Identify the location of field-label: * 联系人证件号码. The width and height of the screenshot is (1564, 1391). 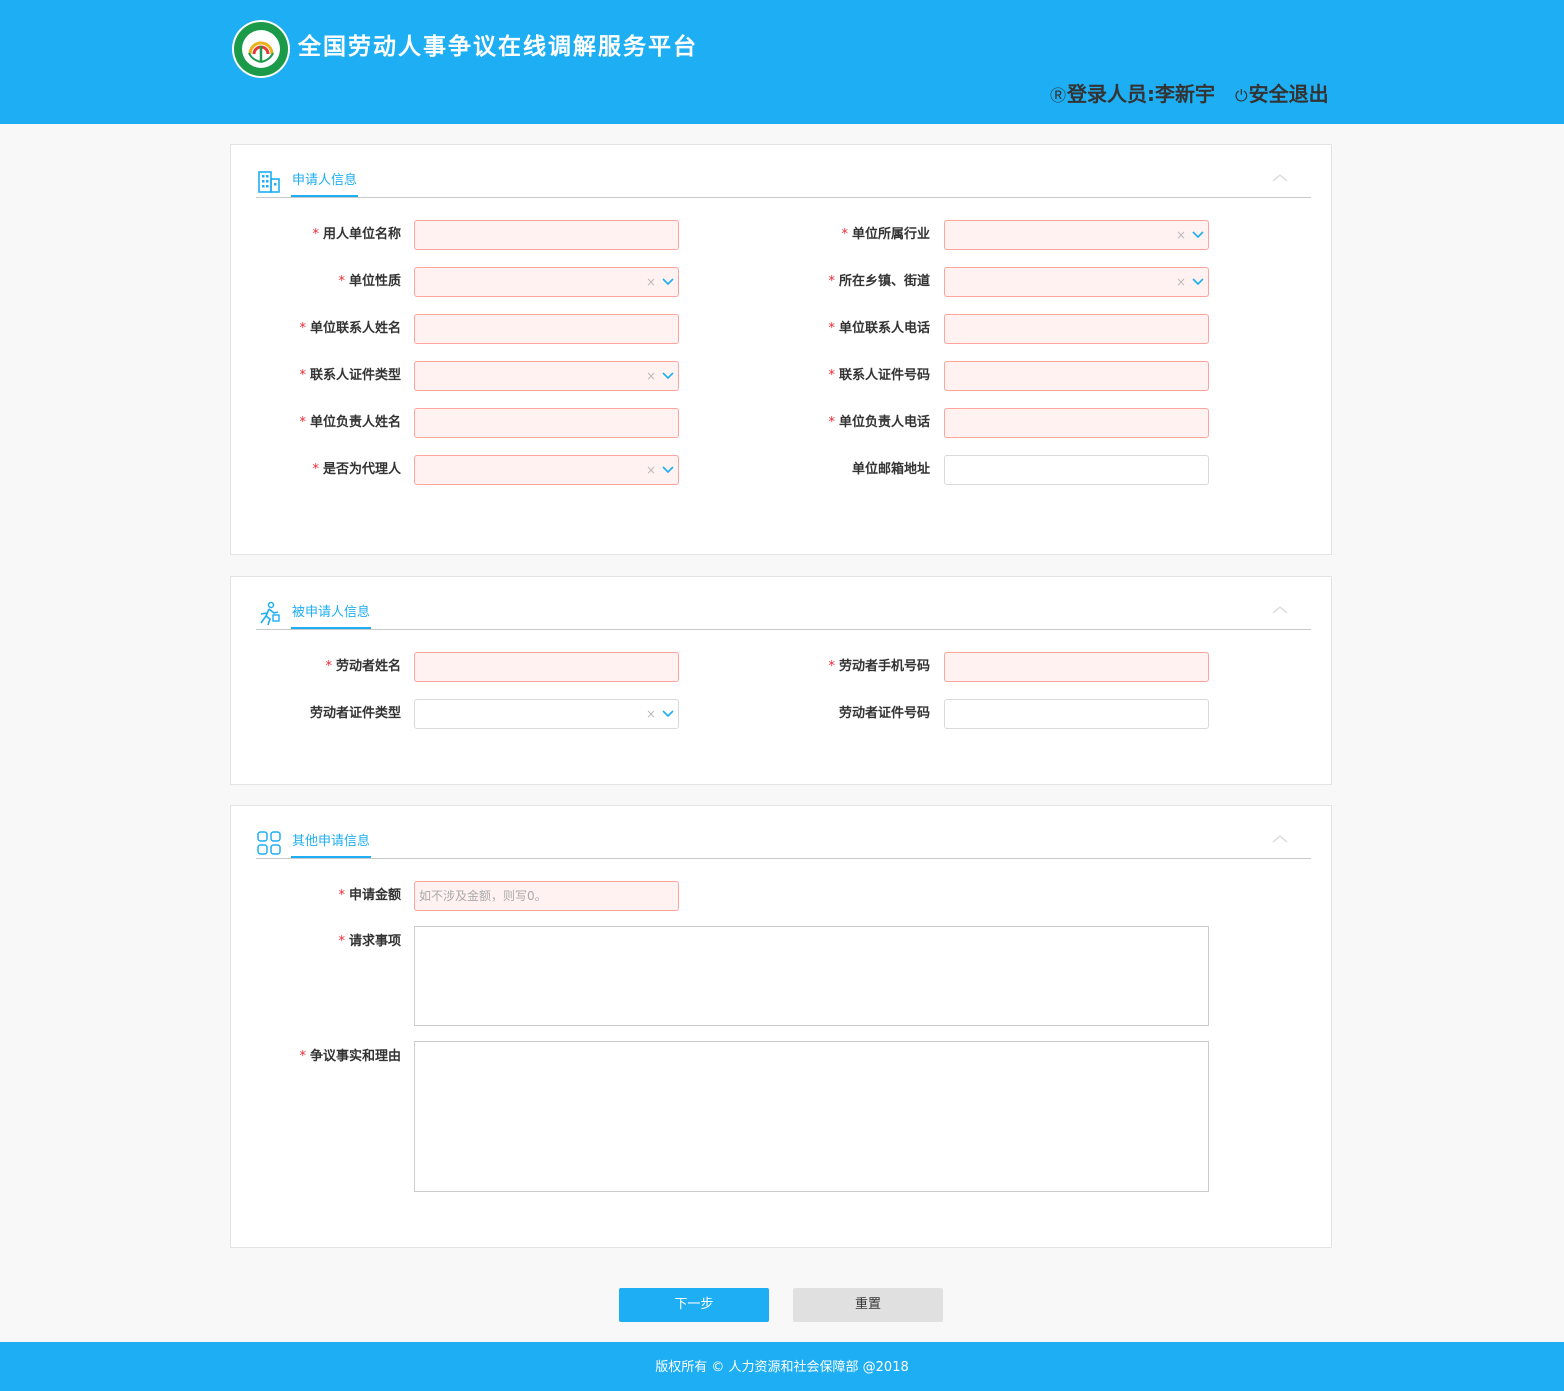
(879, 375).